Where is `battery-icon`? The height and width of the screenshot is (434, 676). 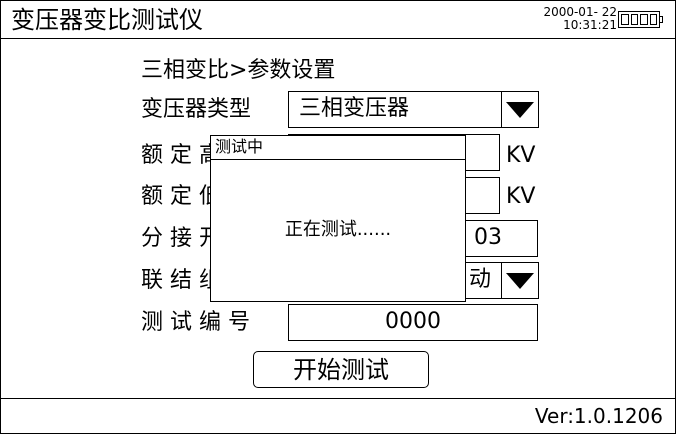 battery-icon is located at coordinates (639, 19).